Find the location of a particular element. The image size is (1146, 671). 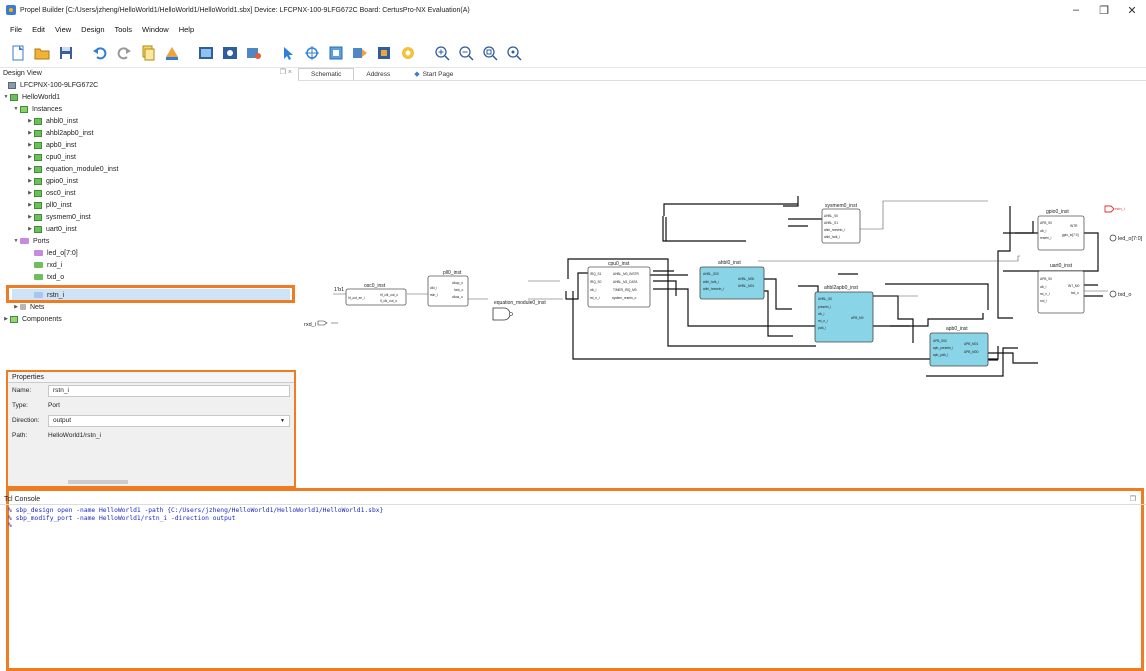

new-icon is located at coordinates (18, 53).